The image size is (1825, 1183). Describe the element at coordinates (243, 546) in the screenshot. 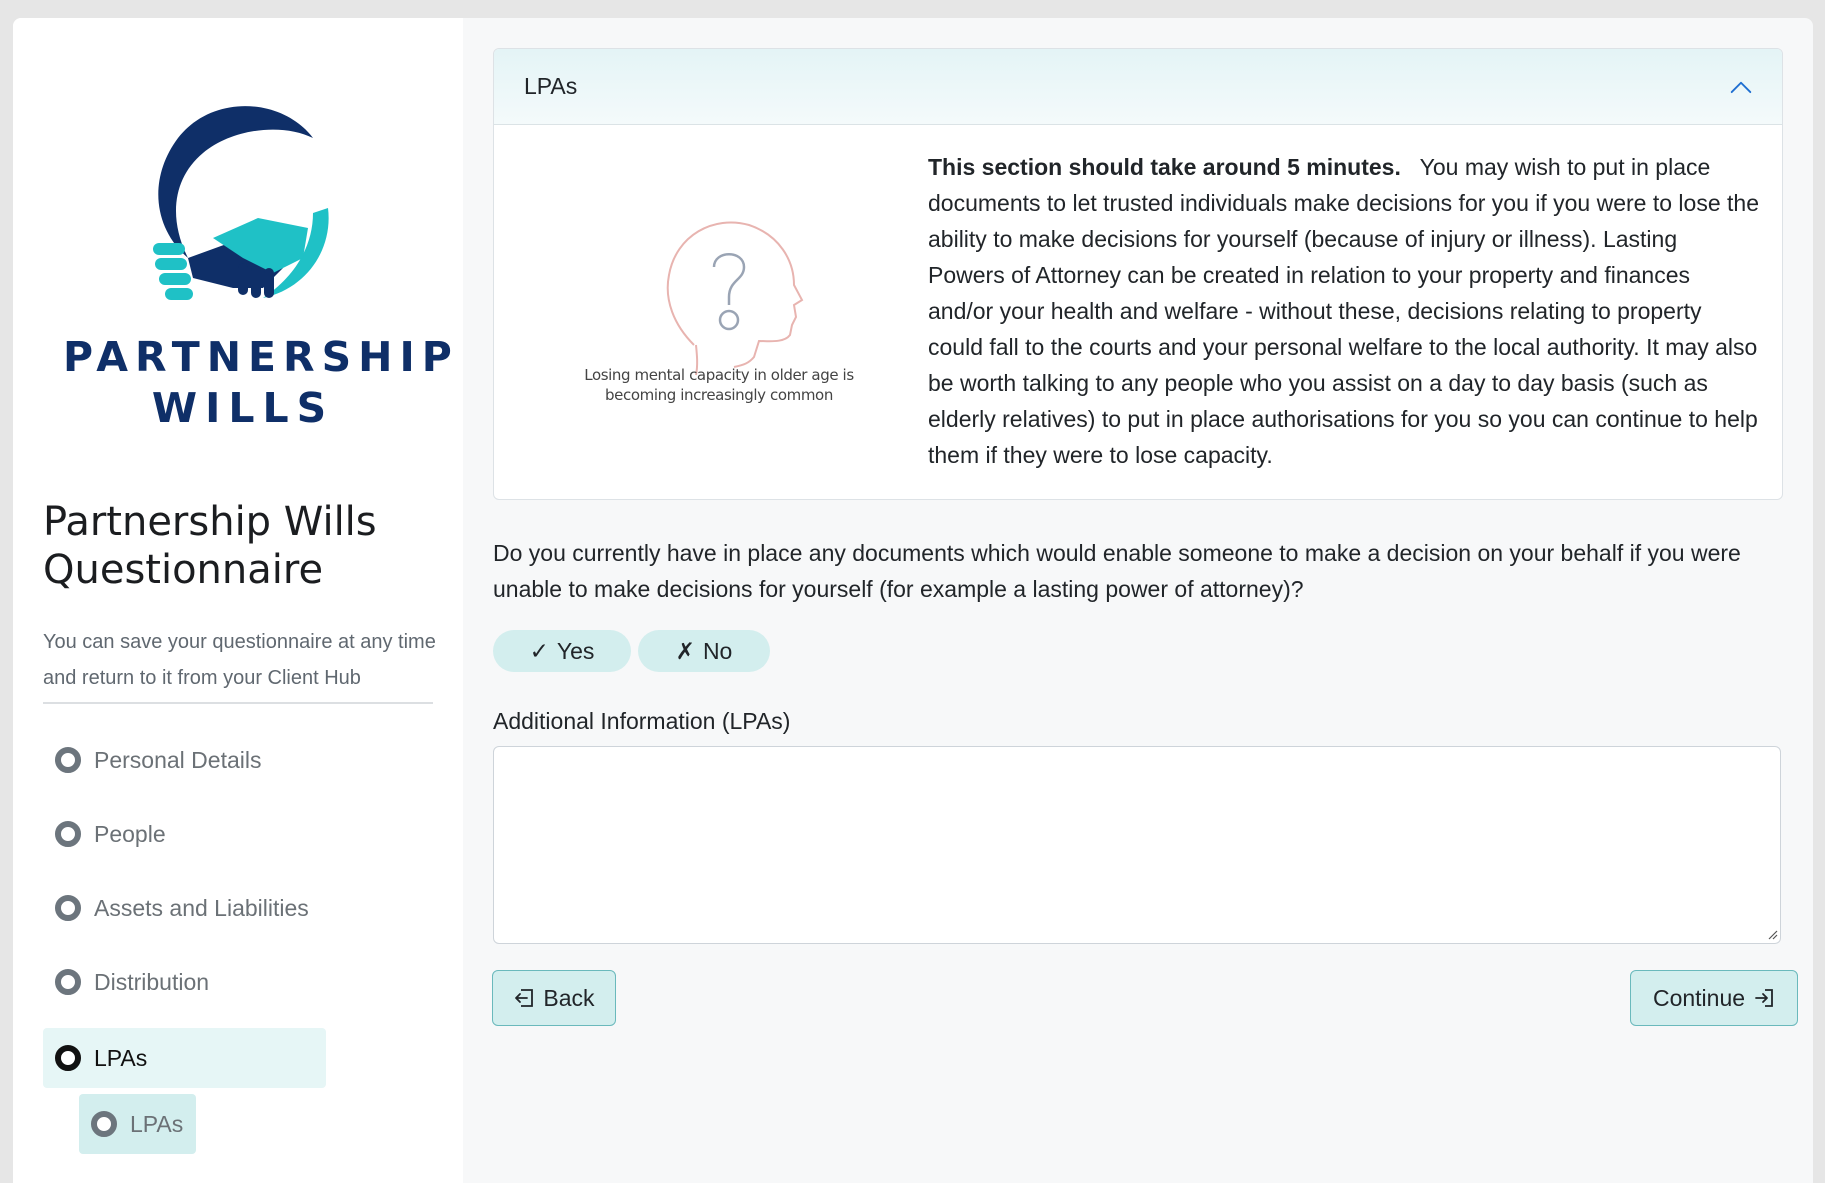

I see `questionnaire-title: Partnership Wills Questionnaire` at that location.